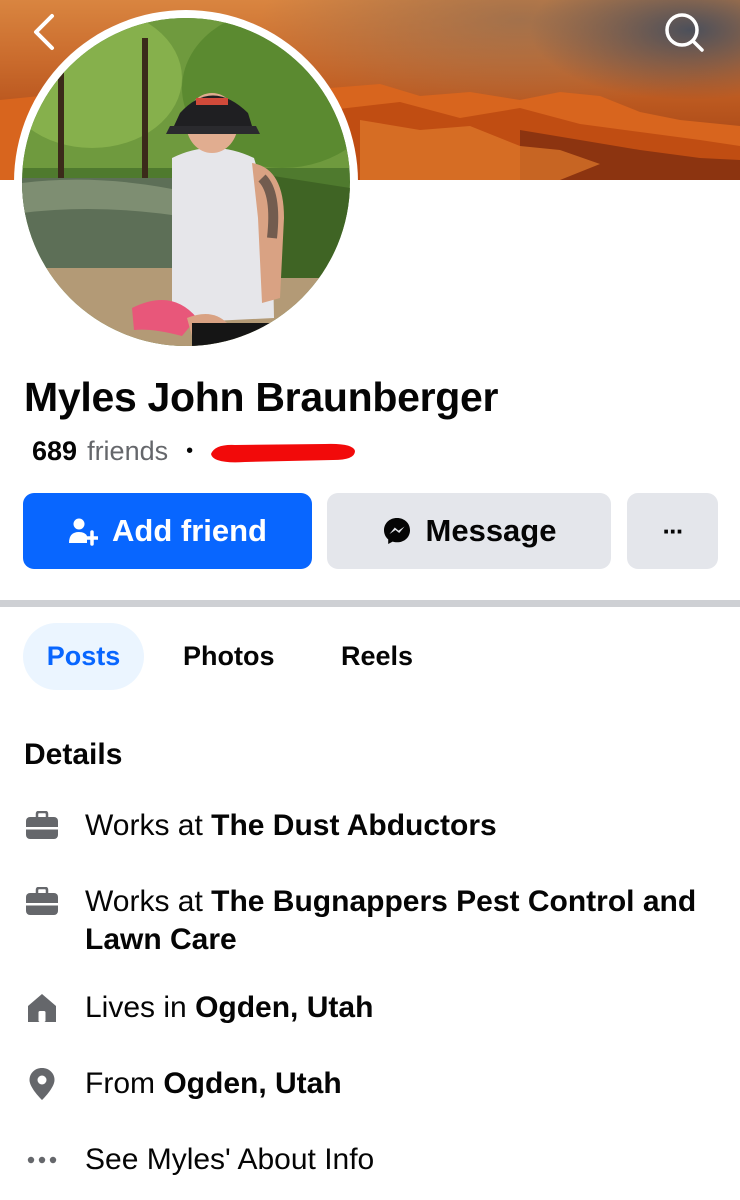 The width and height of the screenshot is (740, 1200). I want to click on search-icon, so click(684, 34).